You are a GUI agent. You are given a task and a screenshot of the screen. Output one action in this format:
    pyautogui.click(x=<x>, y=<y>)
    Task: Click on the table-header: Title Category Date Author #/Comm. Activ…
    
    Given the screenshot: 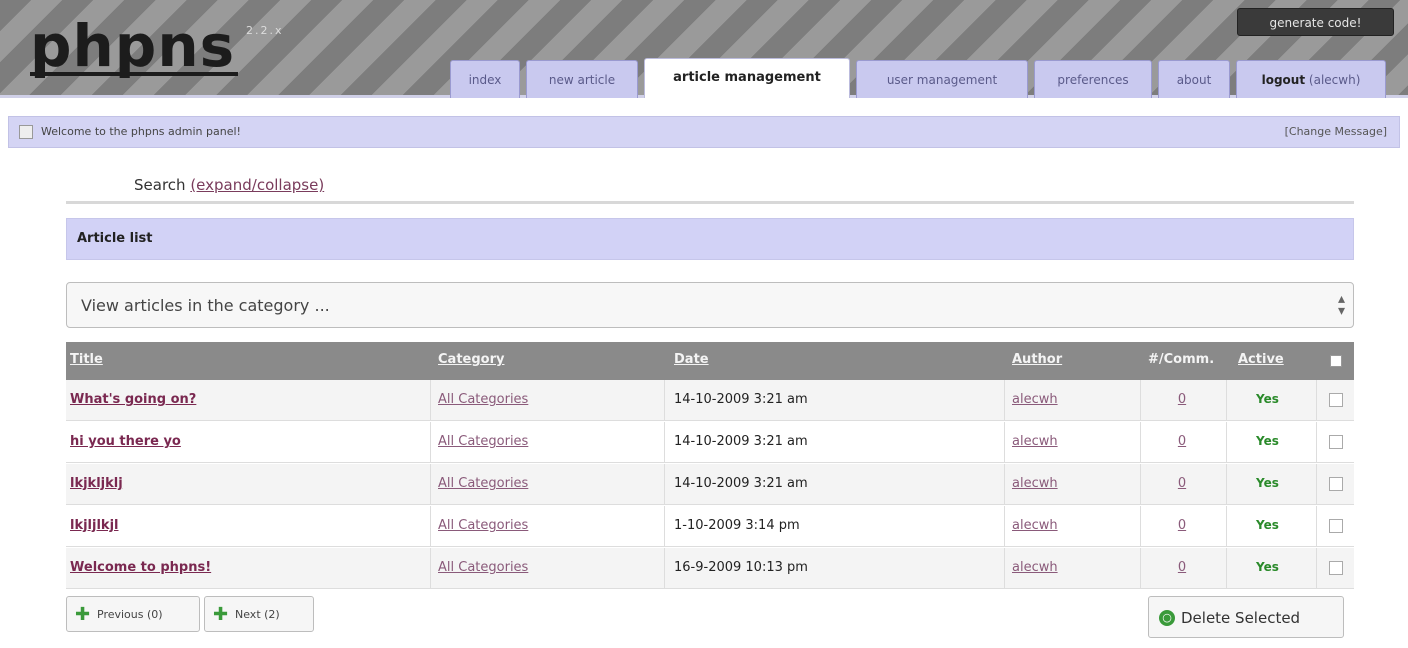 What is the action you would take?
    pyautogui.click(x=710, y=361)
    